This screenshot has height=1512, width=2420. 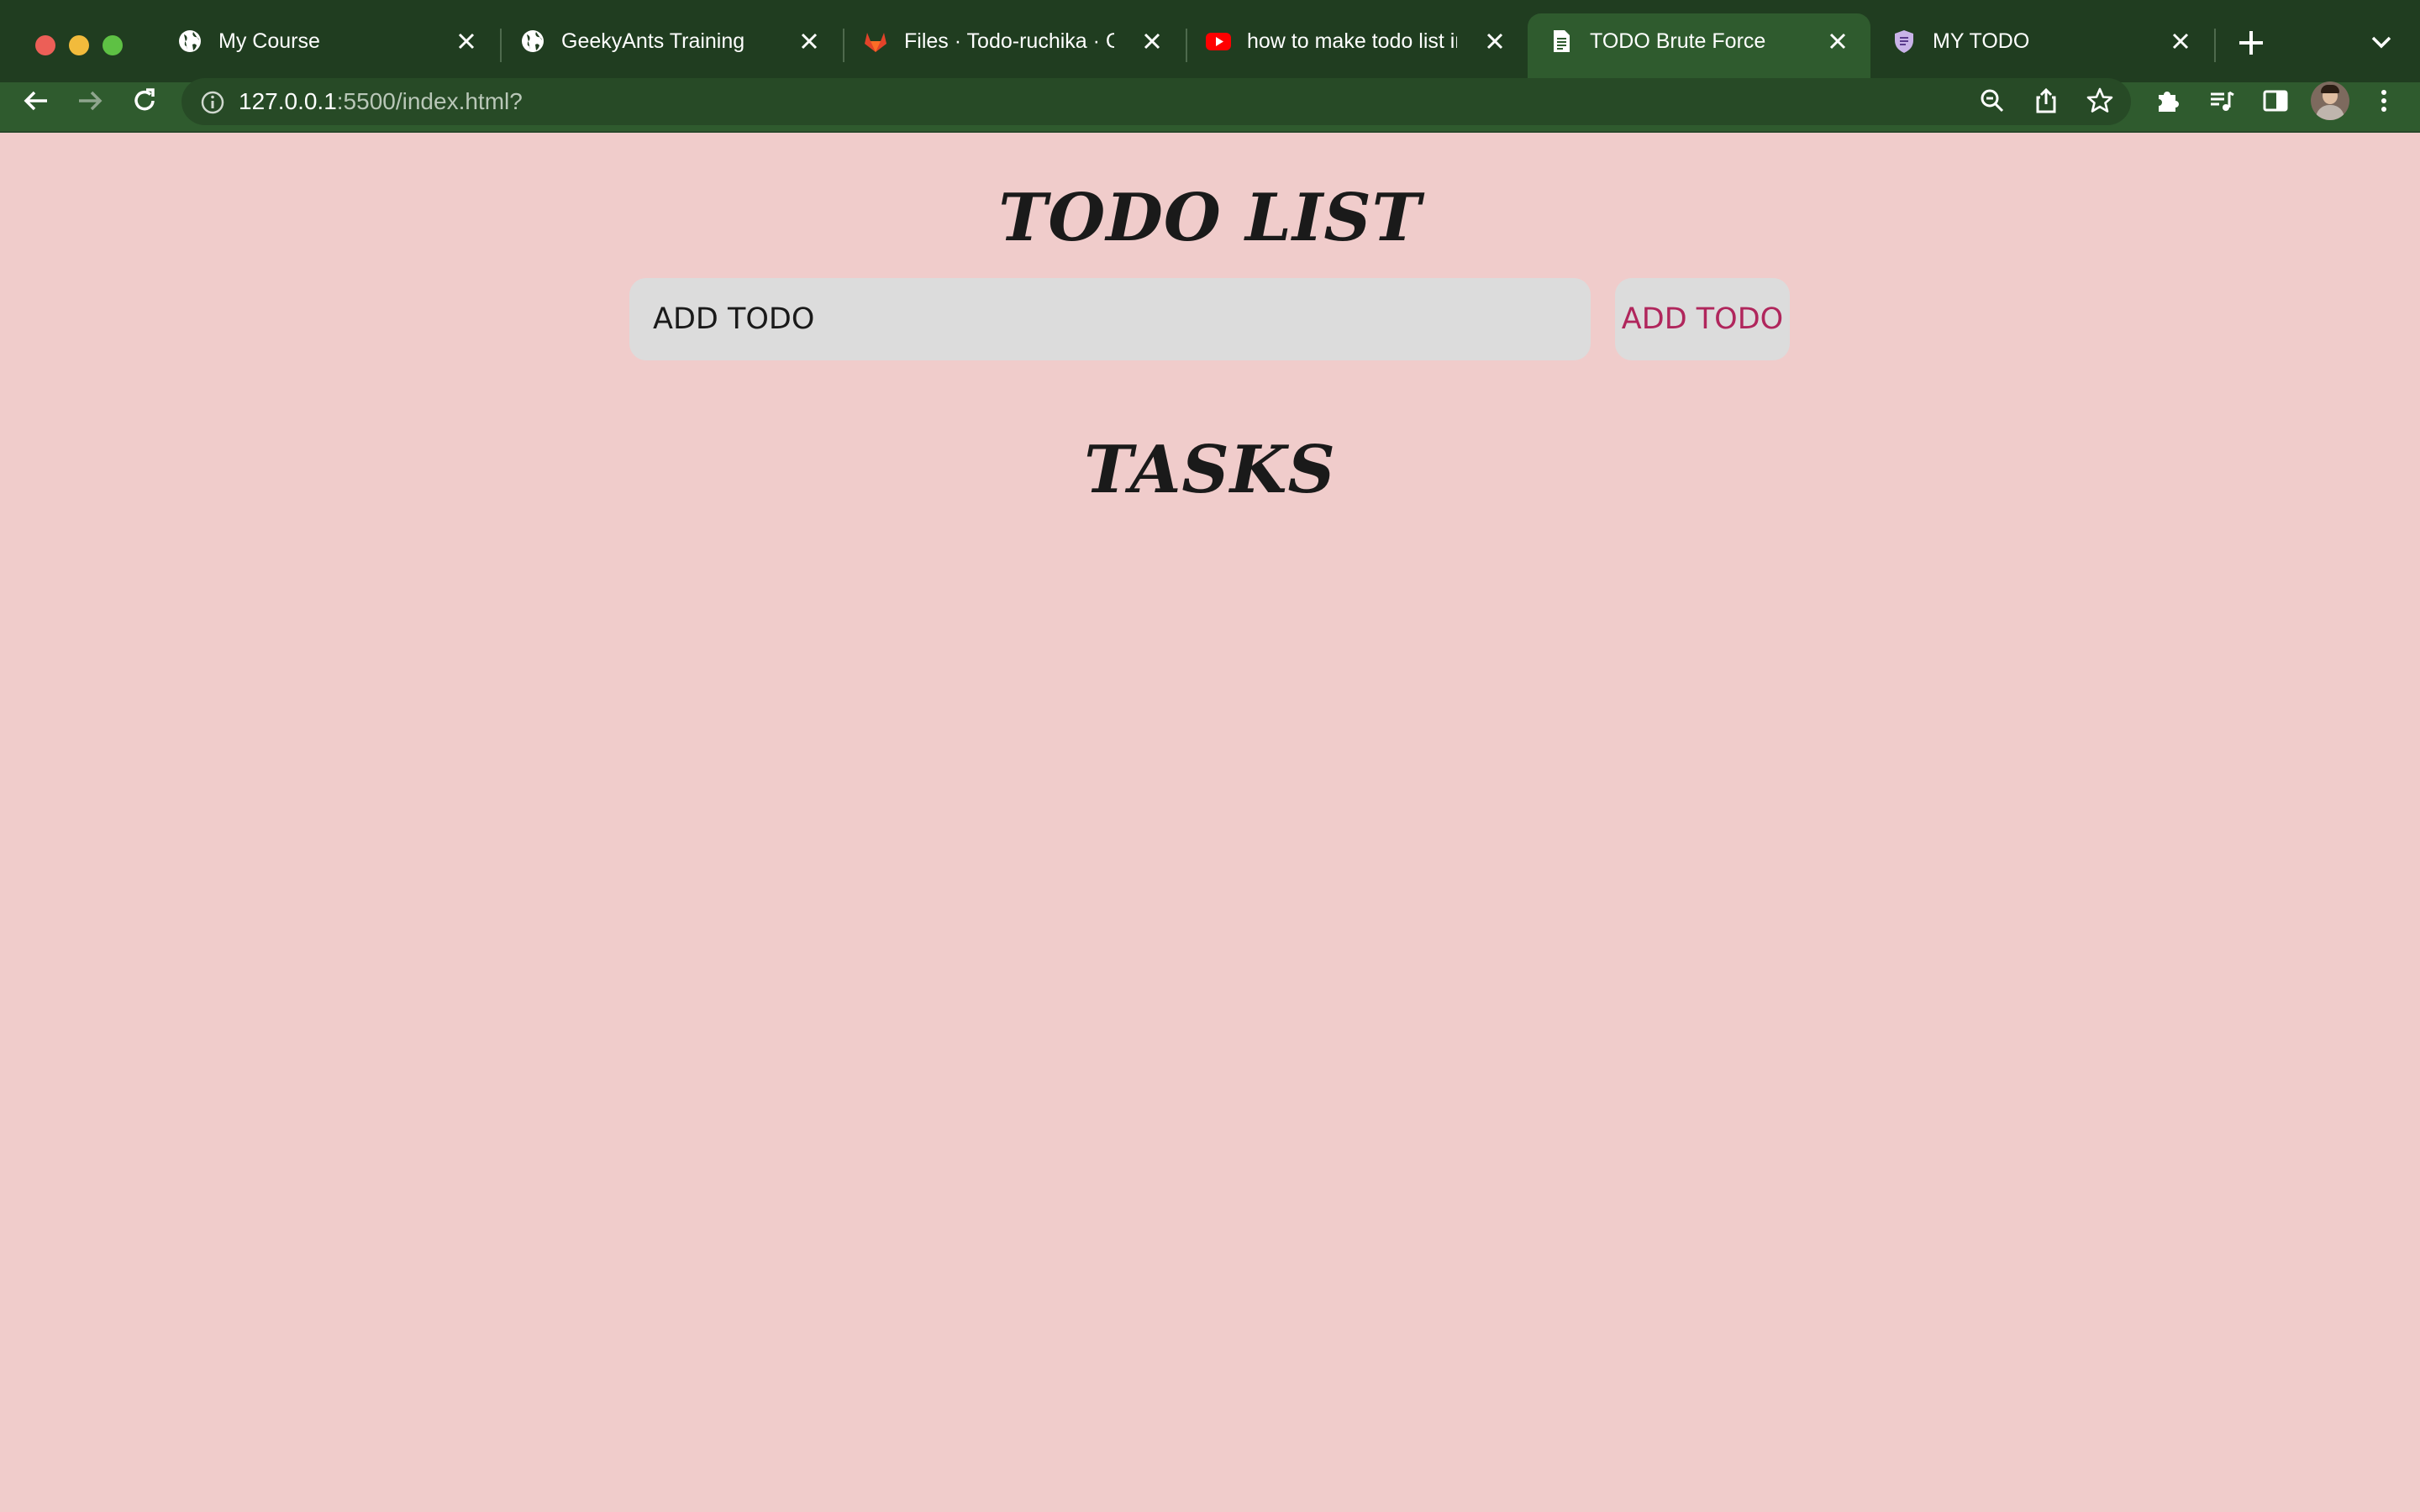 What do you see at coordinates (1562, 41) in the screenshot?
I see `document-icon` at bounding box center [1562, 41].